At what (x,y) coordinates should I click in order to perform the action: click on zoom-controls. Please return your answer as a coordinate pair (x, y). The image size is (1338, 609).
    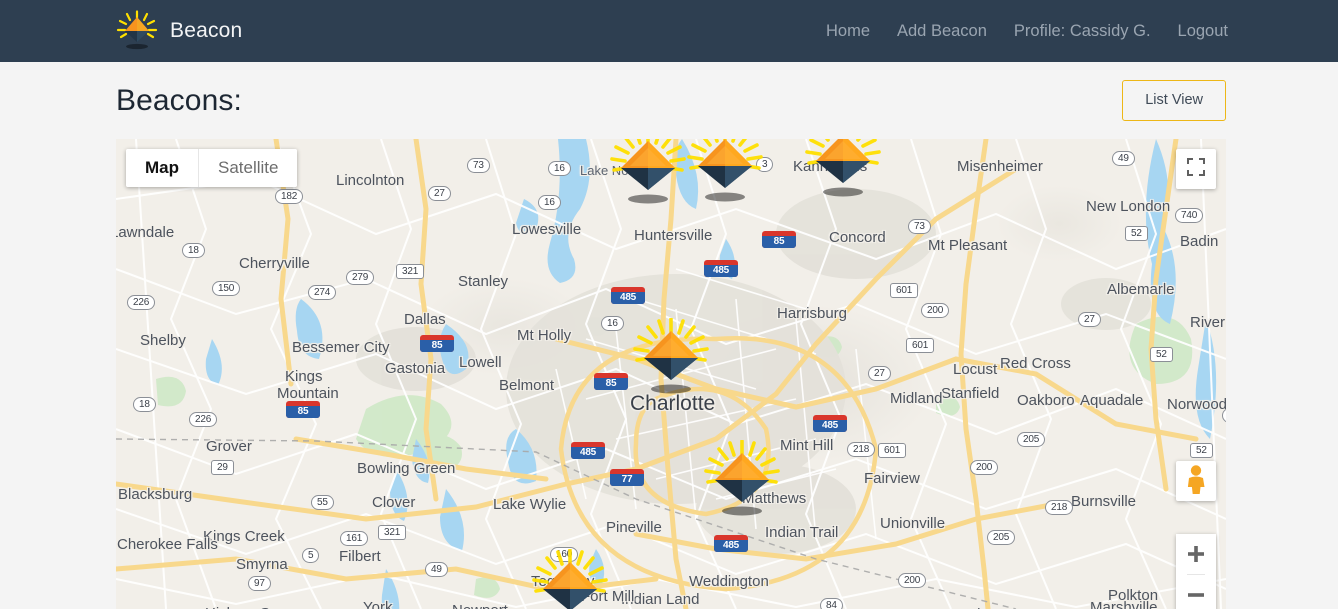
    Looking at the image, I should click on (1196, 571).